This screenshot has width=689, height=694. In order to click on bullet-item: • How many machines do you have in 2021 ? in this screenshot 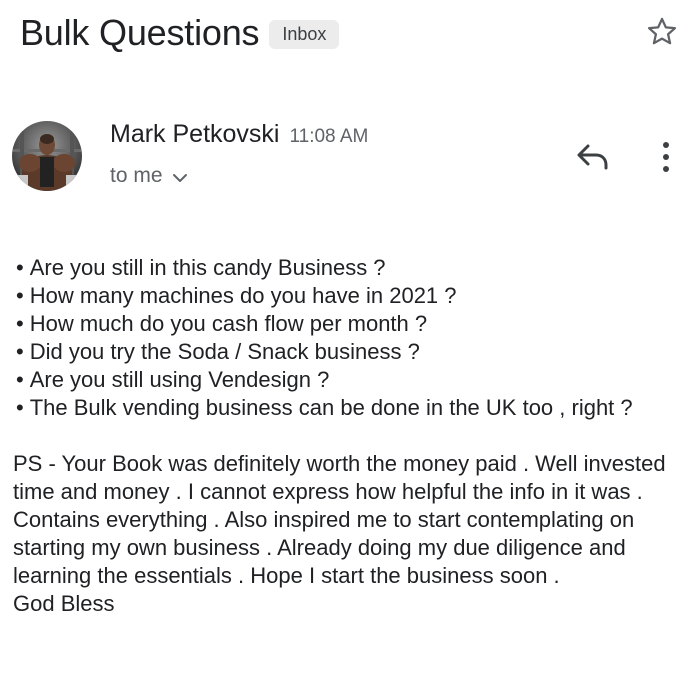, I will do `click(236, 295)`.